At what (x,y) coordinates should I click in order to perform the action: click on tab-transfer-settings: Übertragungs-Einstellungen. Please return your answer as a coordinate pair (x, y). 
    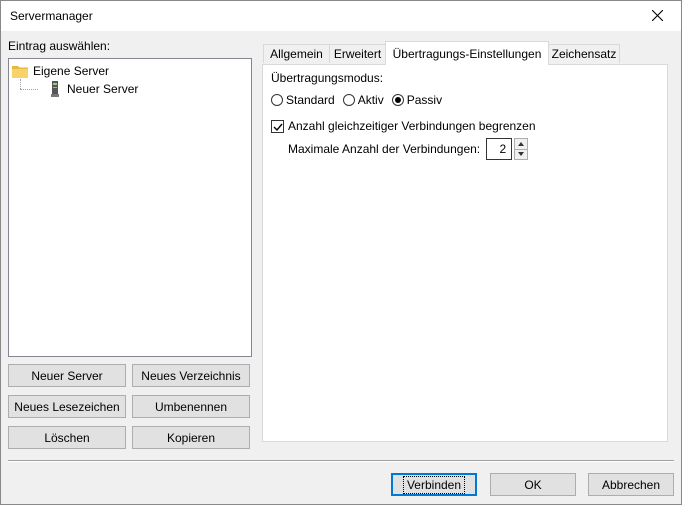
    Looking at the image, I should click on (467, 53).